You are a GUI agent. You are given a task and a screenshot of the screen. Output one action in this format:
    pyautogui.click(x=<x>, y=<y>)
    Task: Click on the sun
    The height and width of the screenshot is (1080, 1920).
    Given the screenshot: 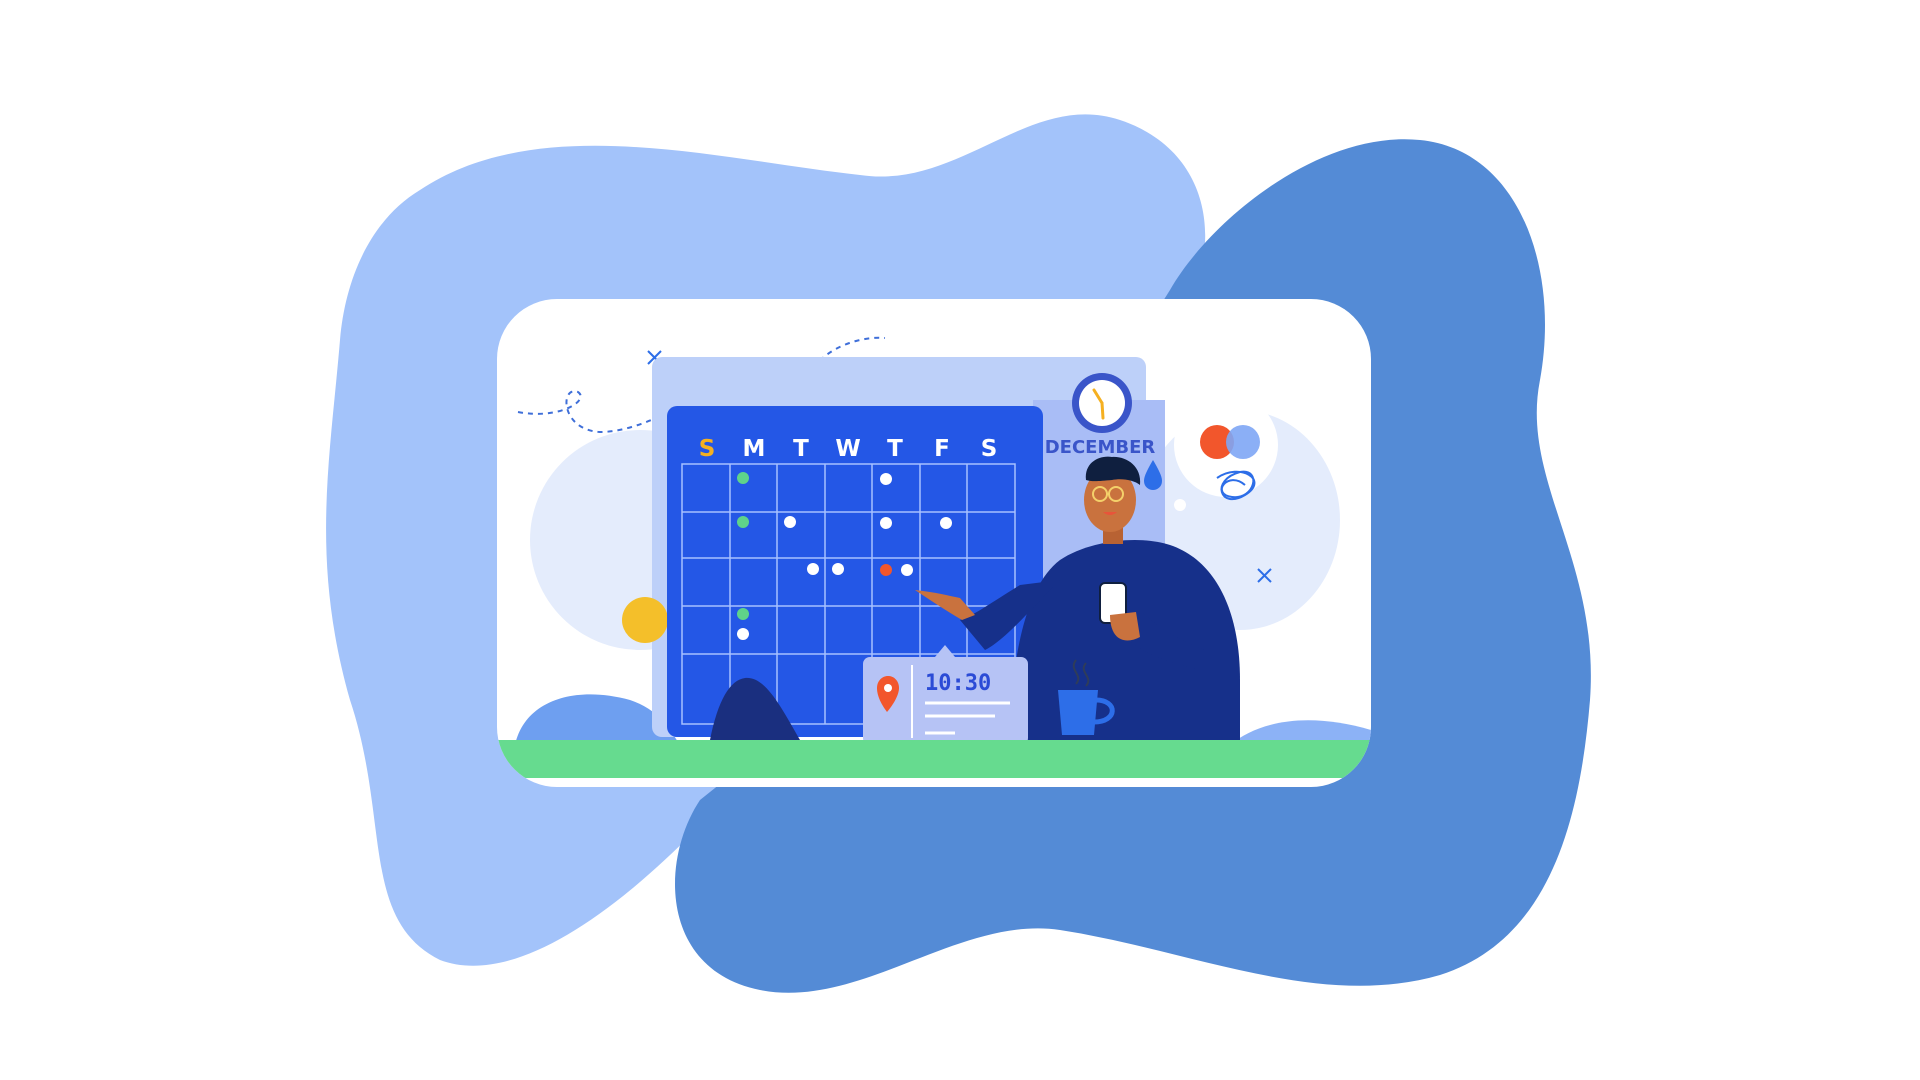 What is the action you would take?
    pyautogui.click(x=645, y=620)
    